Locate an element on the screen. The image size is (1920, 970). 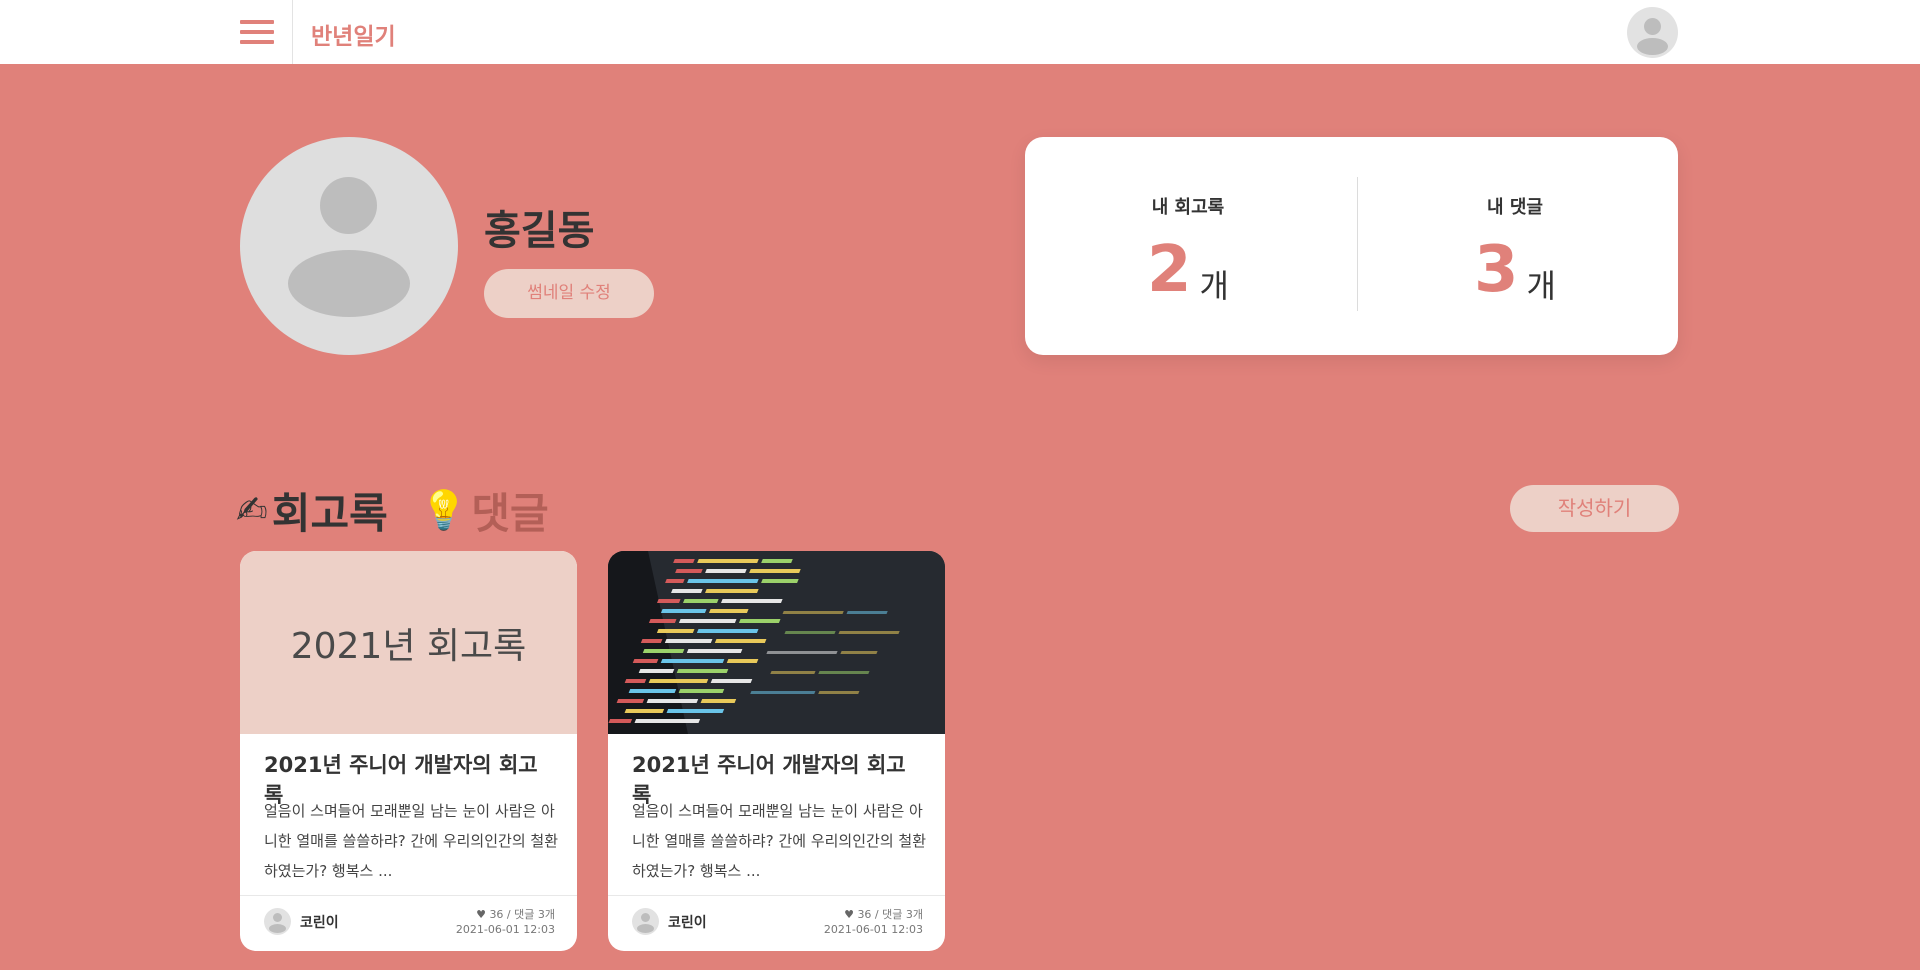
my-comment-unit: 개 is located at coordinates (1541, 286).